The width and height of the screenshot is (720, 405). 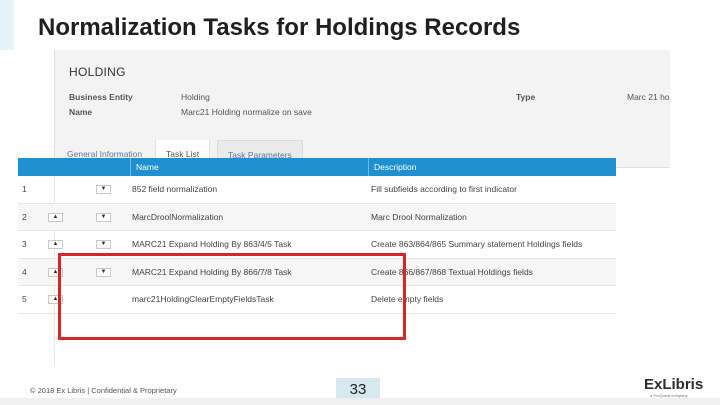 I want to click on slide-title: Normalization Tasks for Holdings Records, so click(x=279, y=27).